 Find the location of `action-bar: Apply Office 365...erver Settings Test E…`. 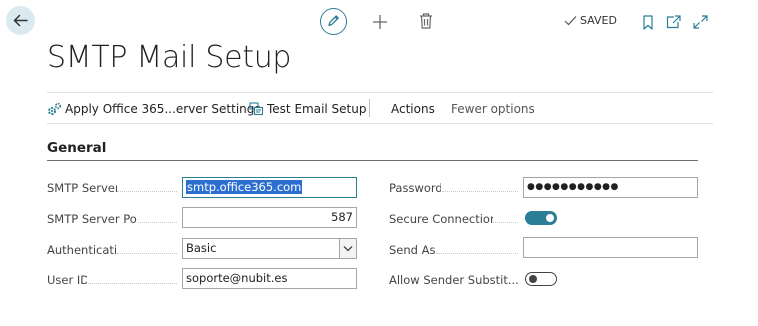

action-bar: Apply Office 365...erver Settings Test E… is located at coordinates (380, 108).